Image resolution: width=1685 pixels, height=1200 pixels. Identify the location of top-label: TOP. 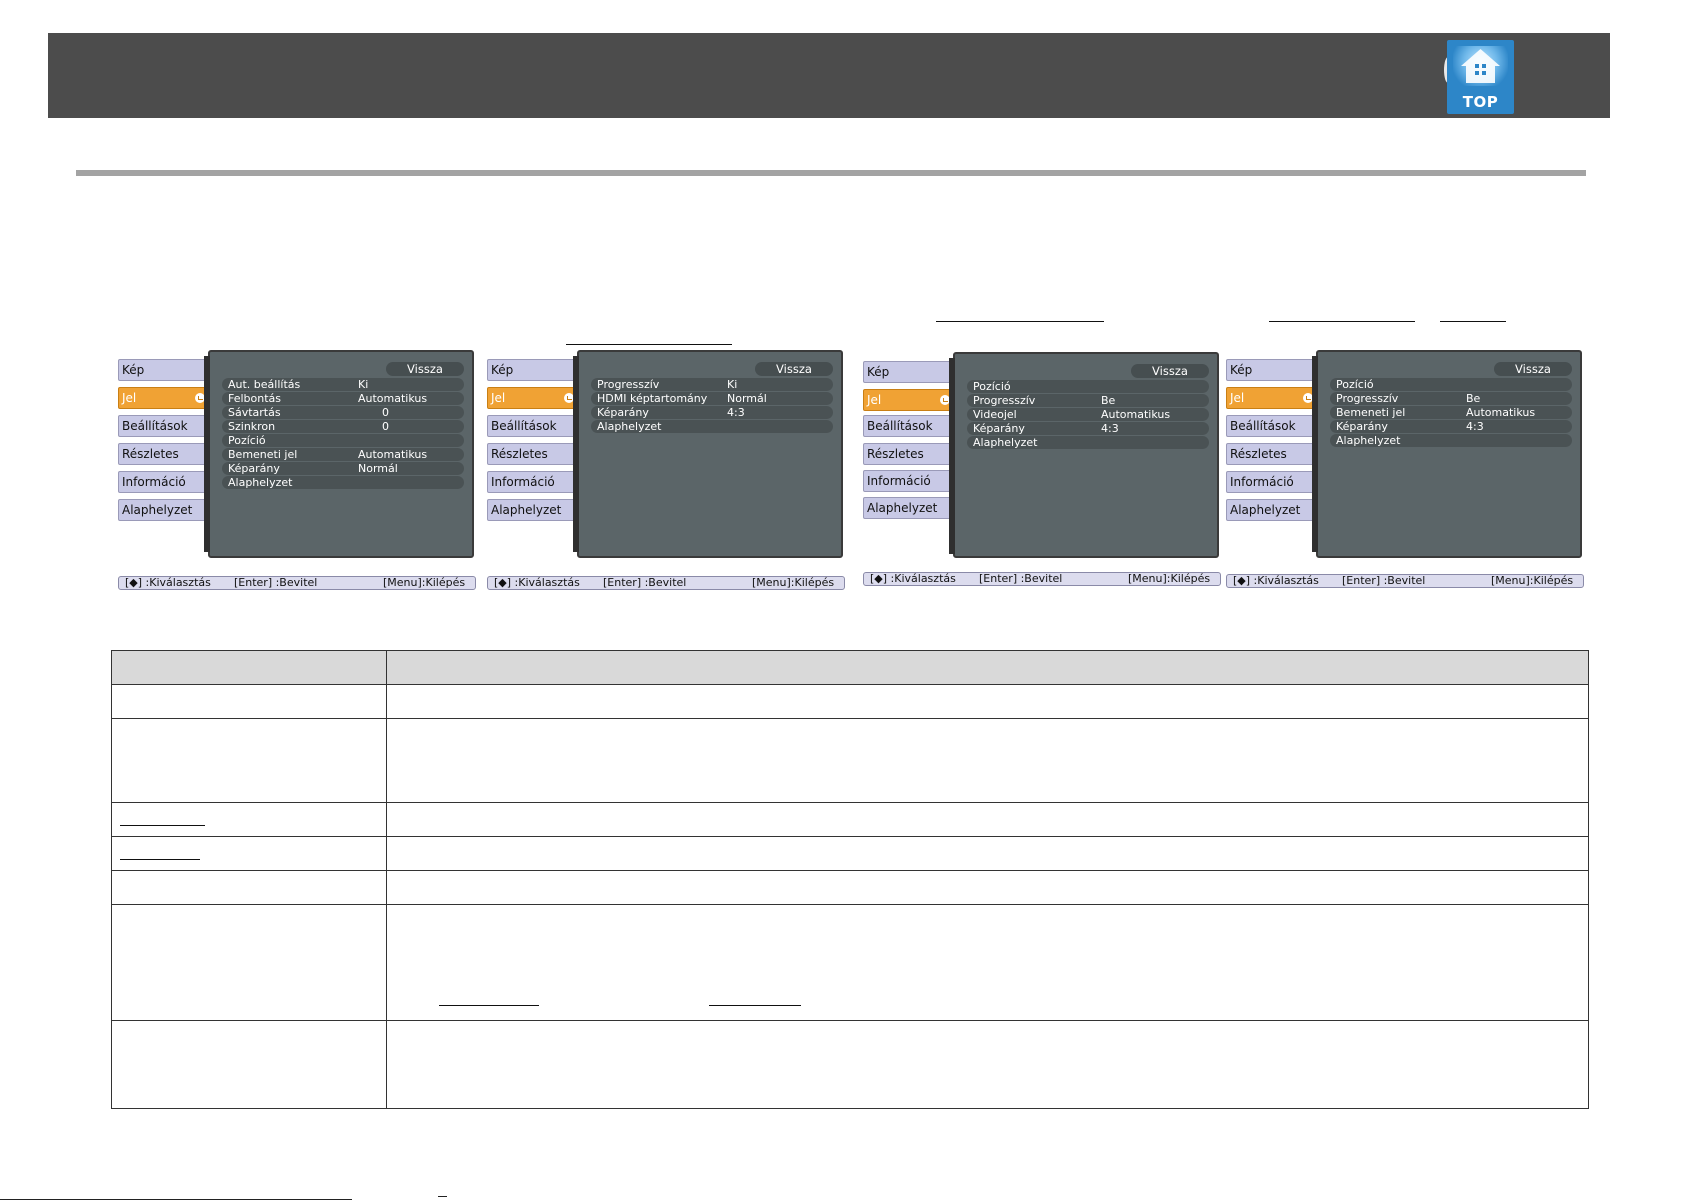
(1480, 102).